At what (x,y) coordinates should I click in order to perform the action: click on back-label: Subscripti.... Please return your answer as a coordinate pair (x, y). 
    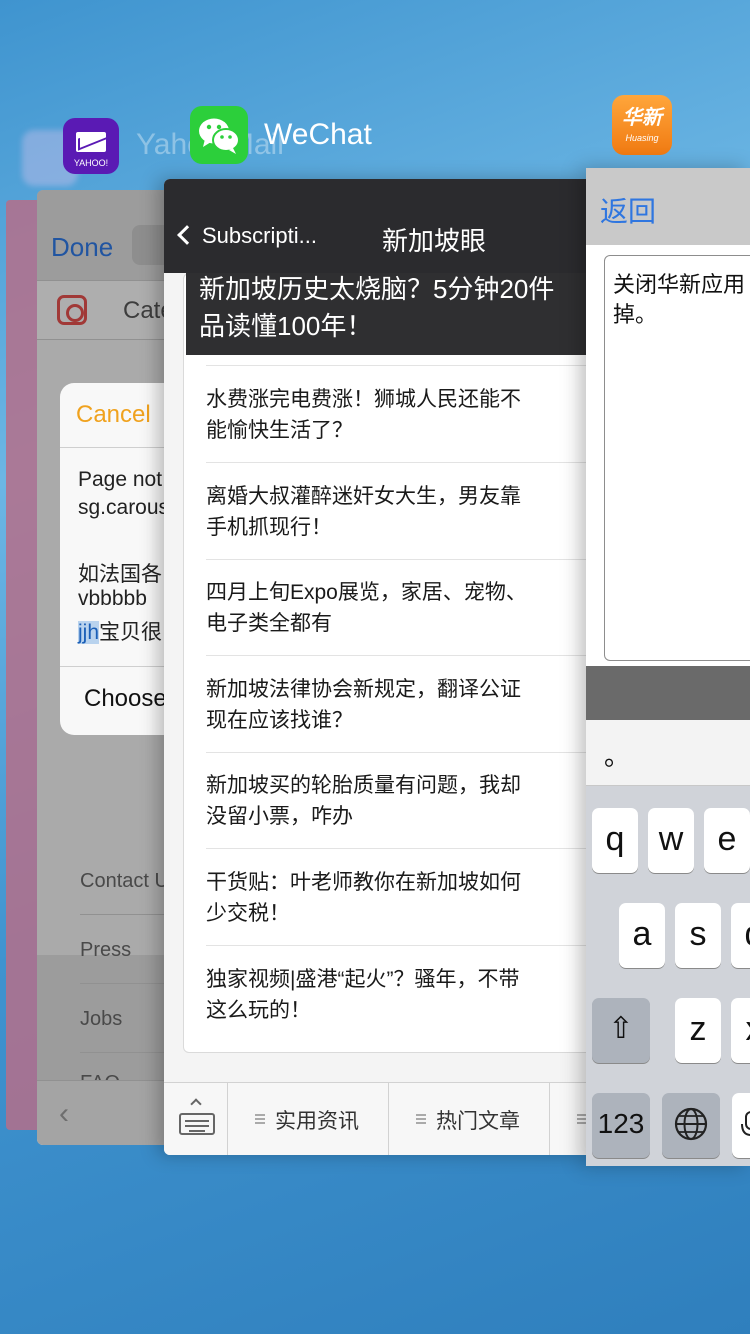
    Looking at the image, I should click on (259, 235).